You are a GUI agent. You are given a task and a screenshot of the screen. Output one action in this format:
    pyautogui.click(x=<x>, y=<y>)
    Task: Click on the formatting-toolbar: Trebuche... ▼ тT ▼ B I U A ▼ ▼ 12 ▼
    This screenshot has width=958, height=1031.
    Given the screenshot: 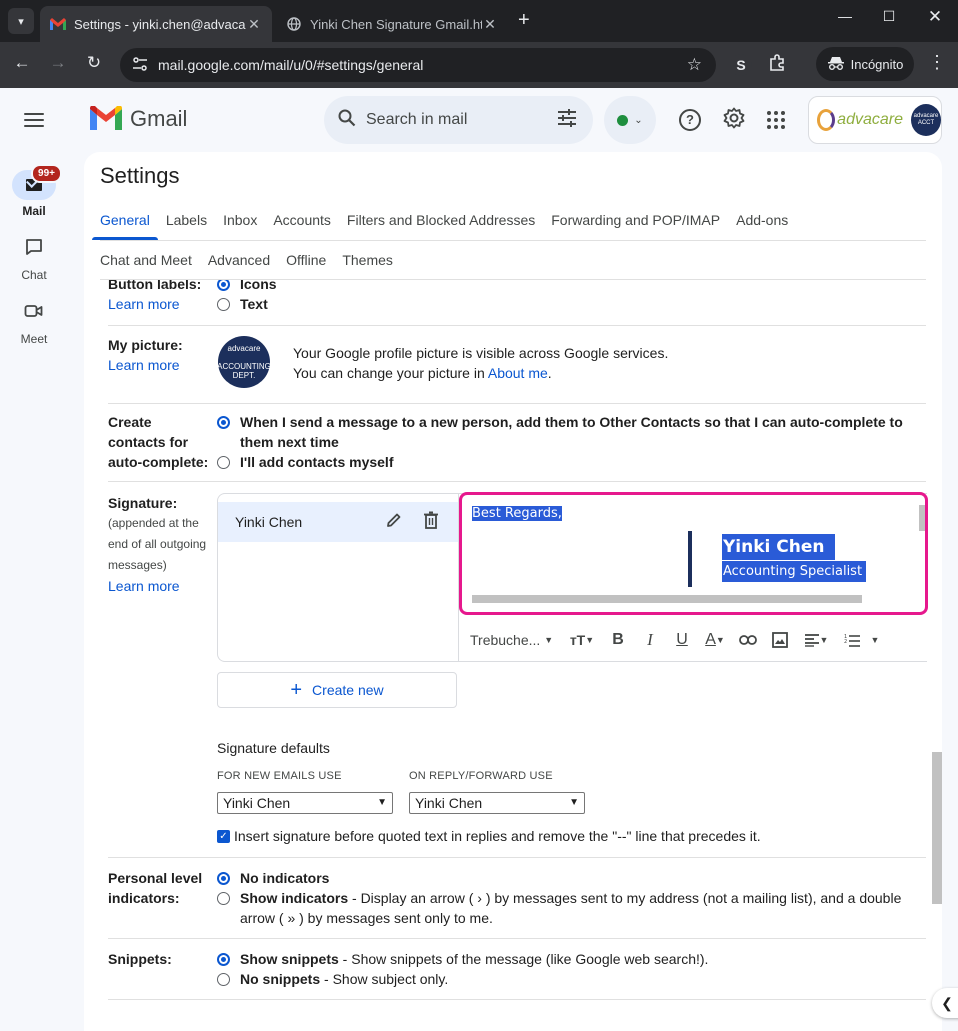 What is the action you would take?
    pyautogui.click(x=694, y=640)
    